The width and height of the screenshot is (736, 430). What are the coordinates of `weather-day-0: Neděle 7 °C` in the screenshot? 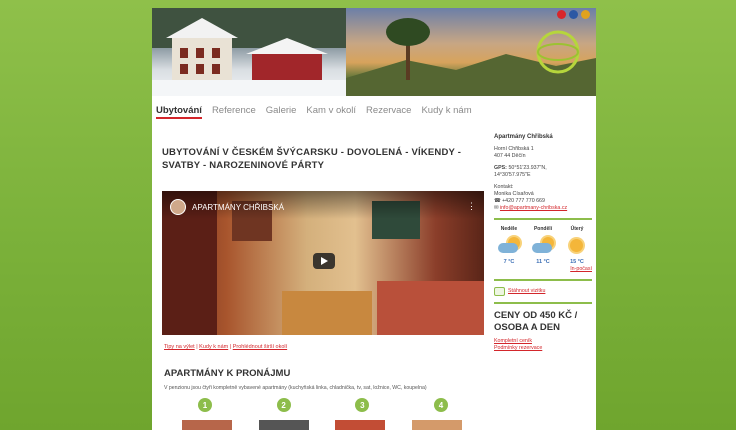 It's located at (509, 246).